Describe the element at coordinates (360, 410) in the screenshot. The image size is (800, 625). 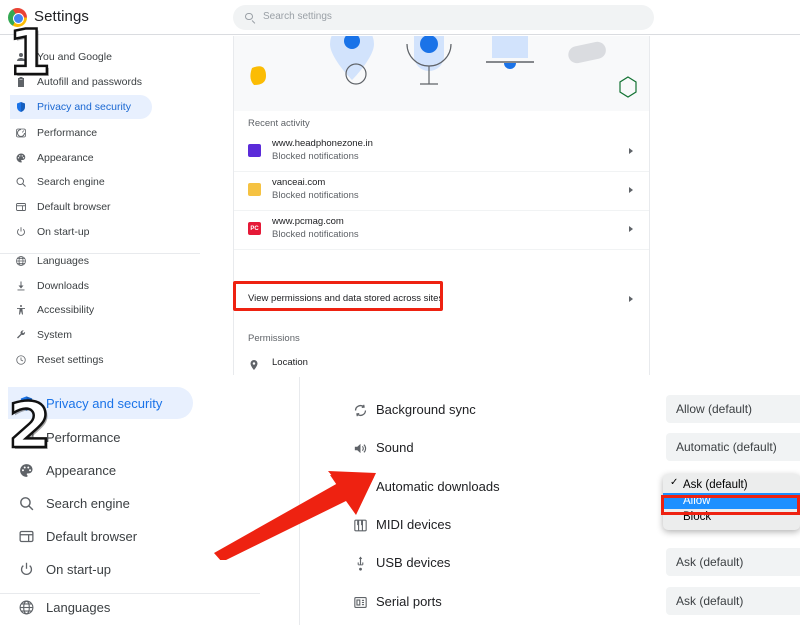
I see `sync-icon` at that location.